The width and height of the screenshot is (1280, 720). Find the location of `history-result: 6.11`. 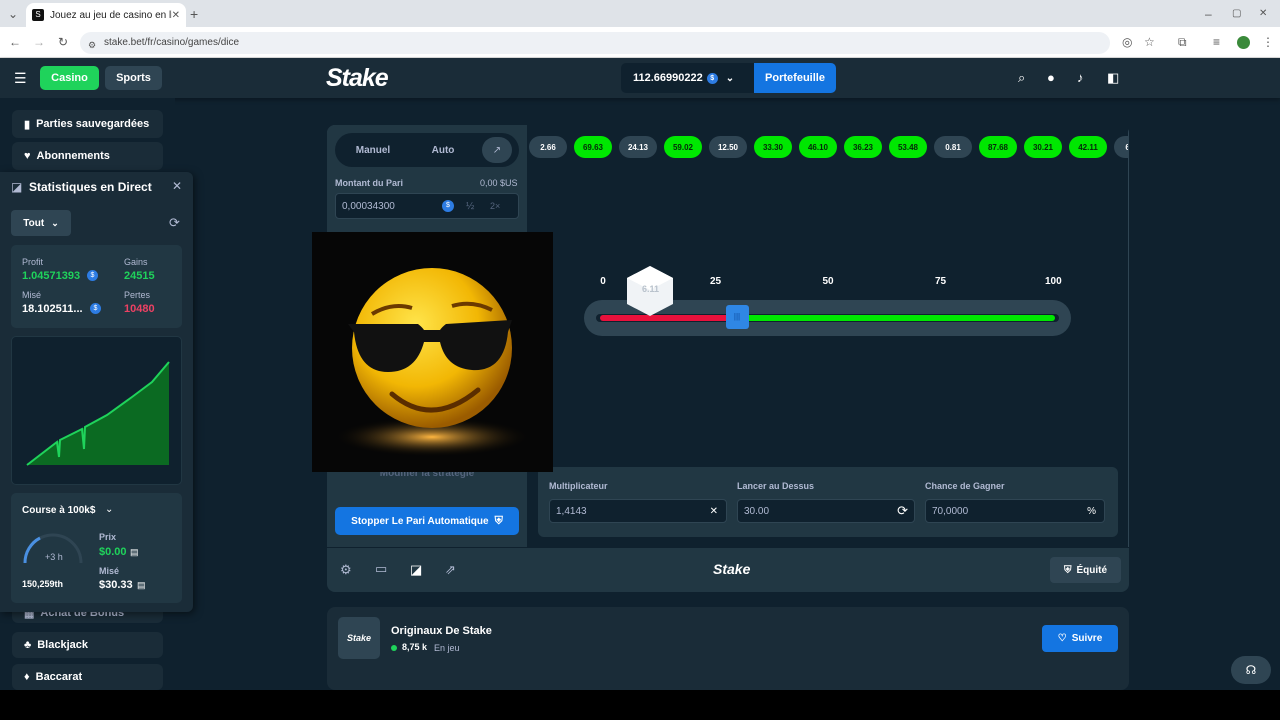

history-result: 6.11 is located at coordinates (1121, 147).